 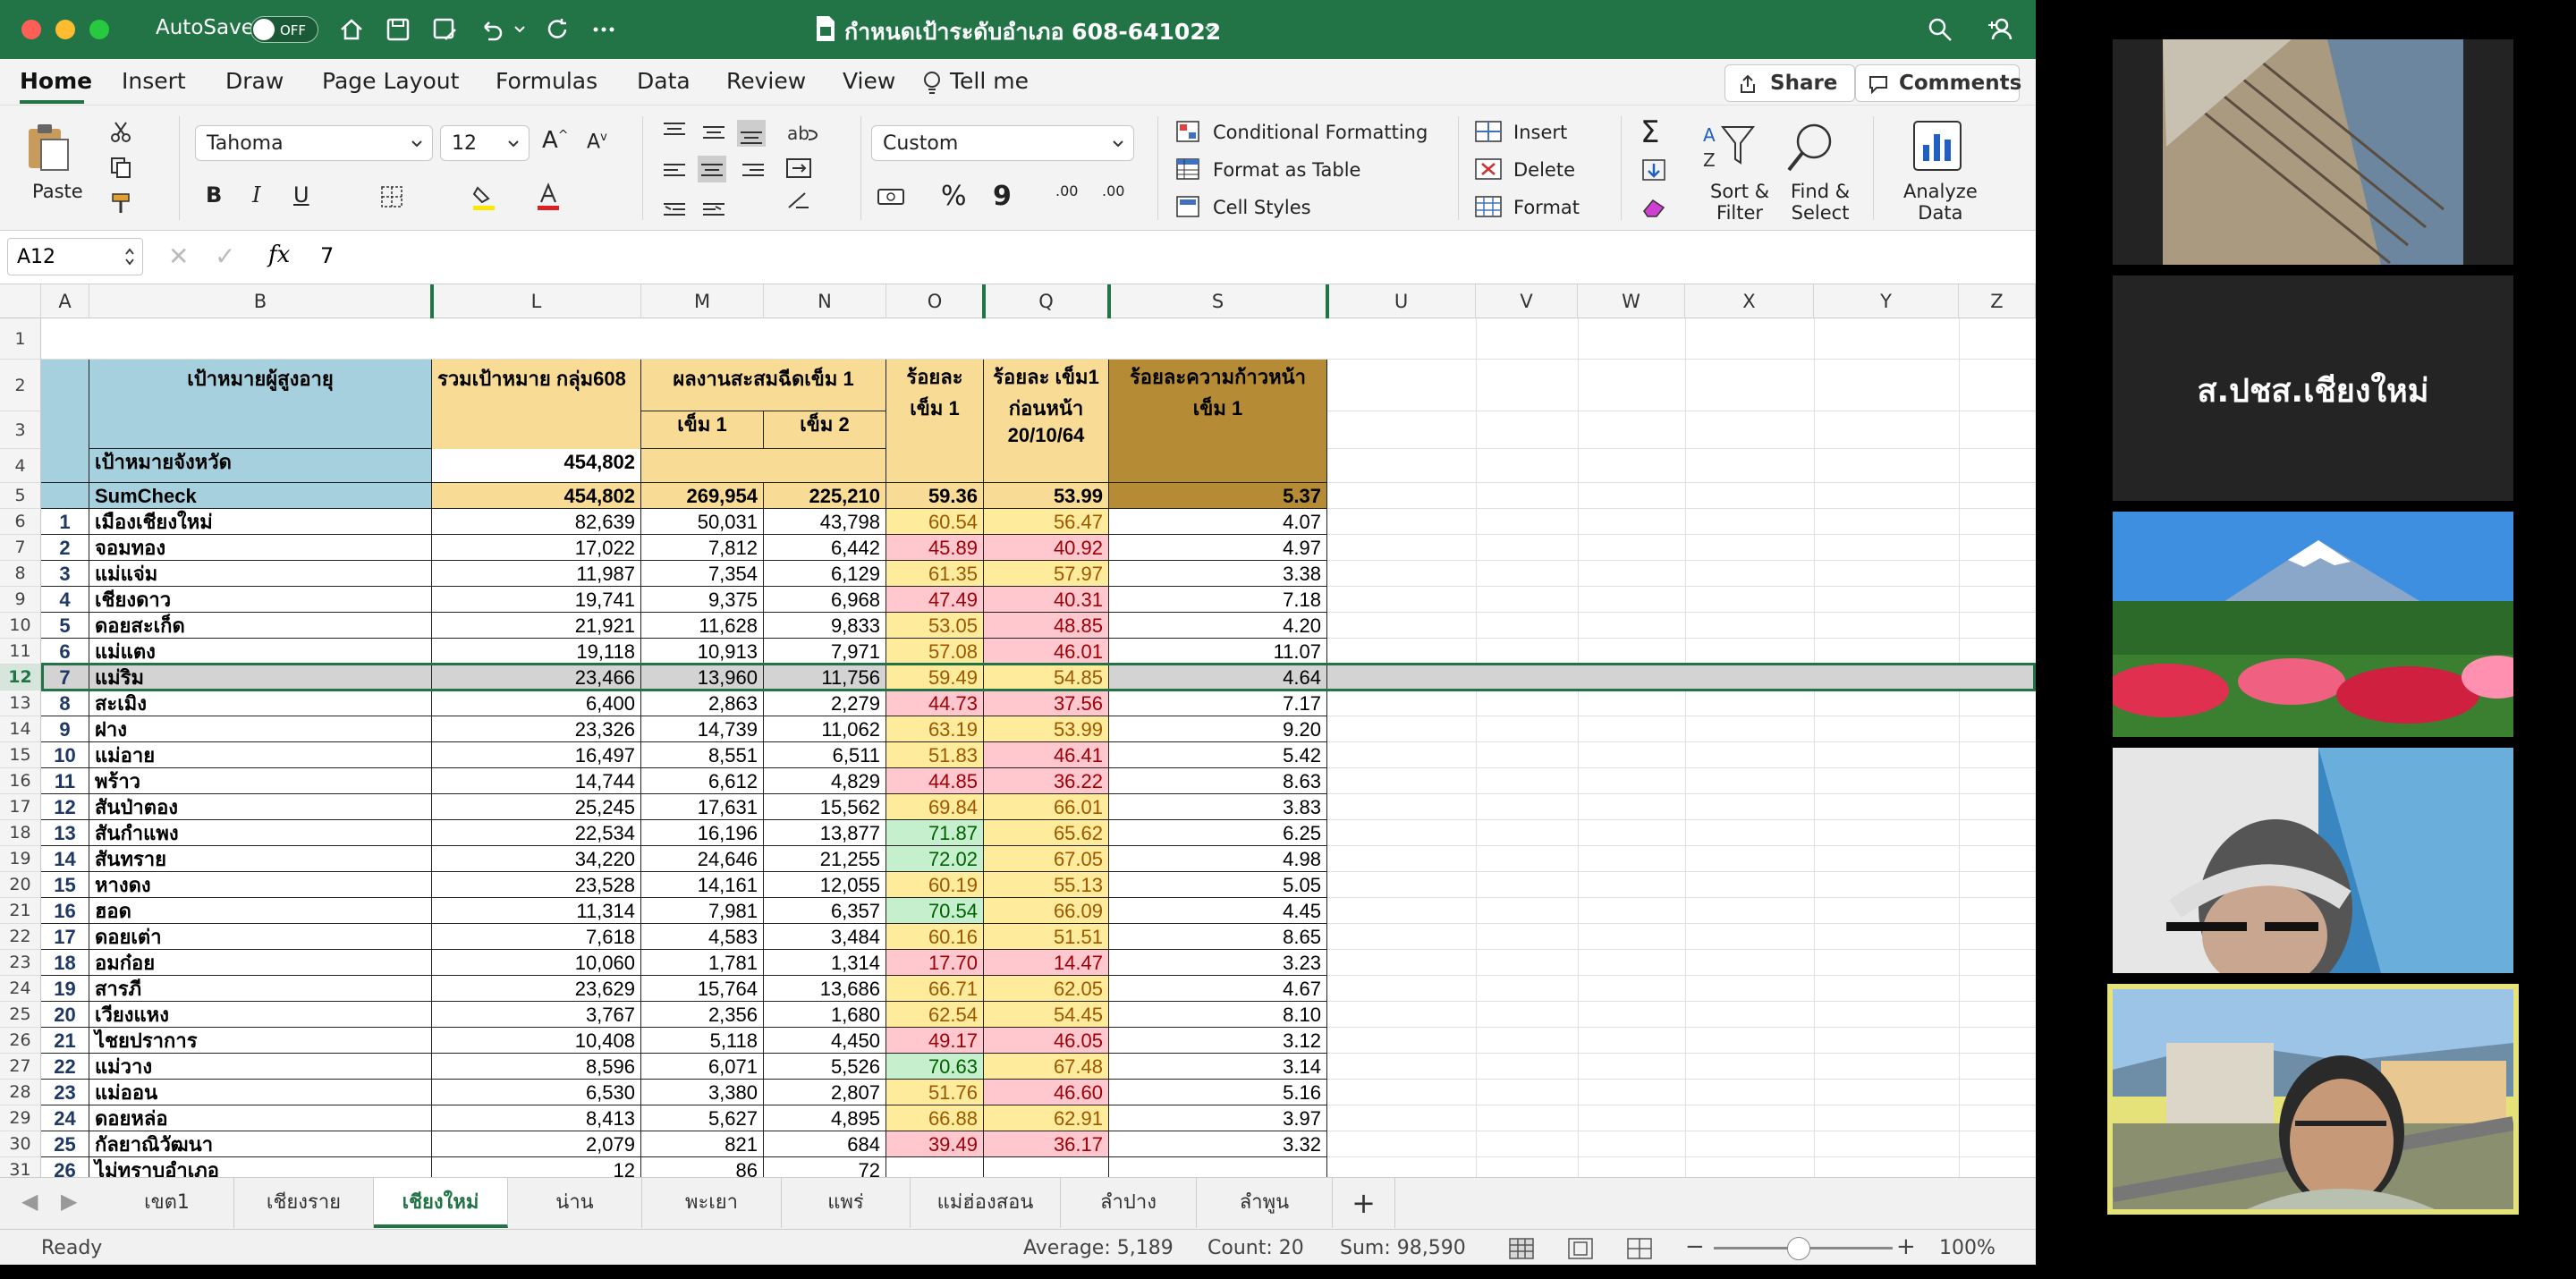 I want to click on district-progress: 3.38, so click(x=1218, y=574).